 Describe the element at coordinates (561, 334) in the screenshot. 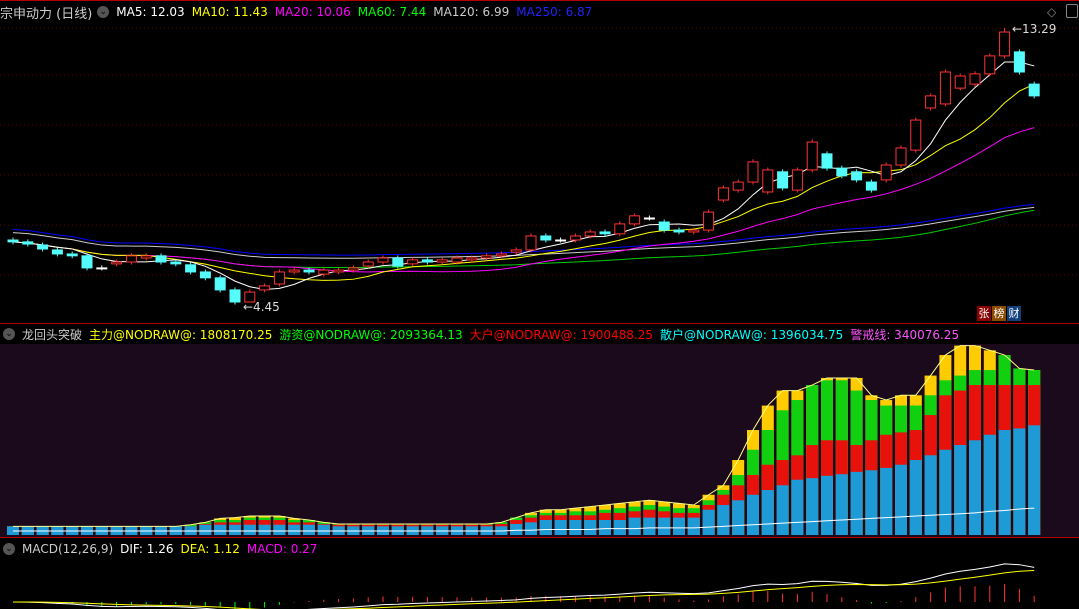

I see `legend-large: 大户@NODRAW@: 1900488.25` at that location.